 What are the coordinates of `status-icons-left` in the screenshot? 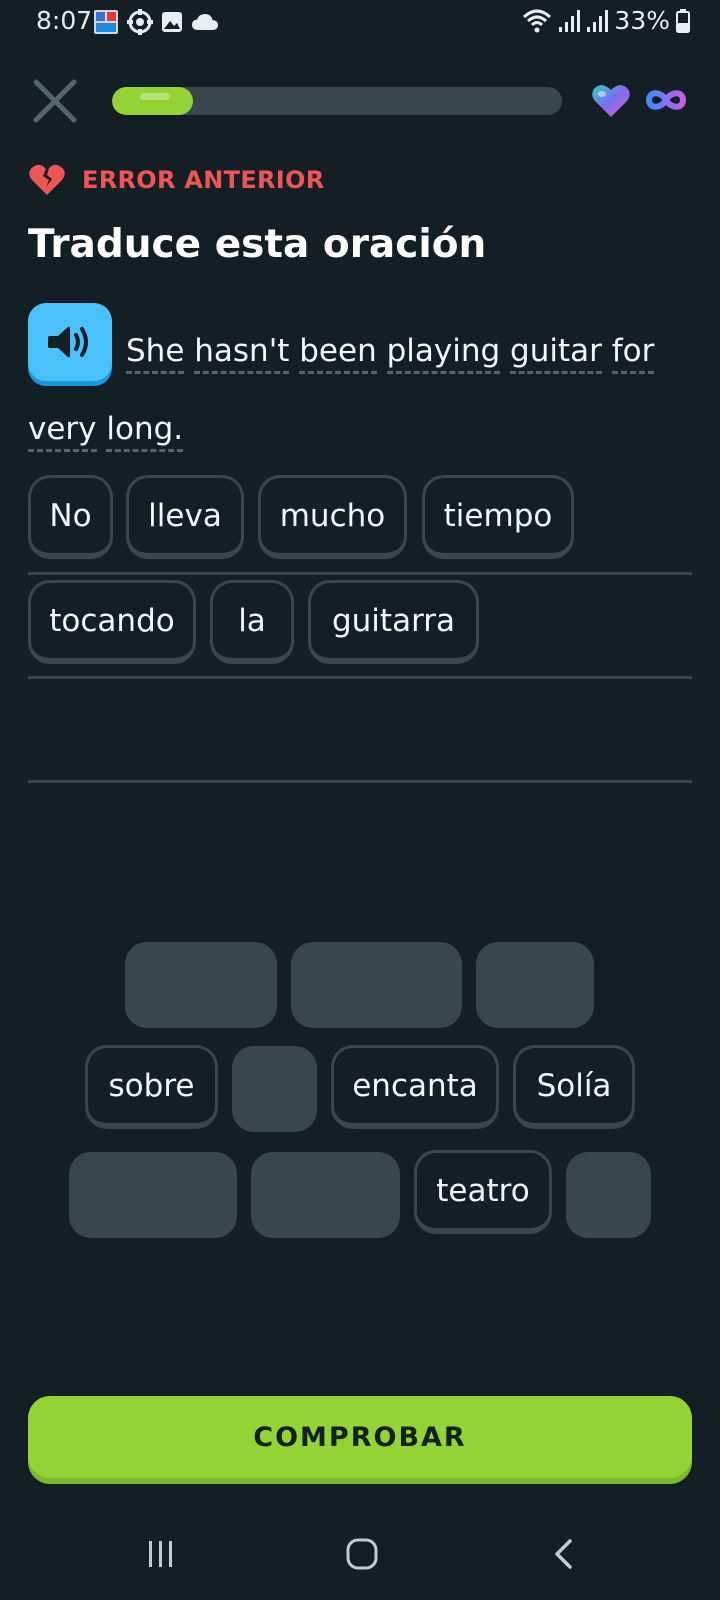 It's located at (156, 22).